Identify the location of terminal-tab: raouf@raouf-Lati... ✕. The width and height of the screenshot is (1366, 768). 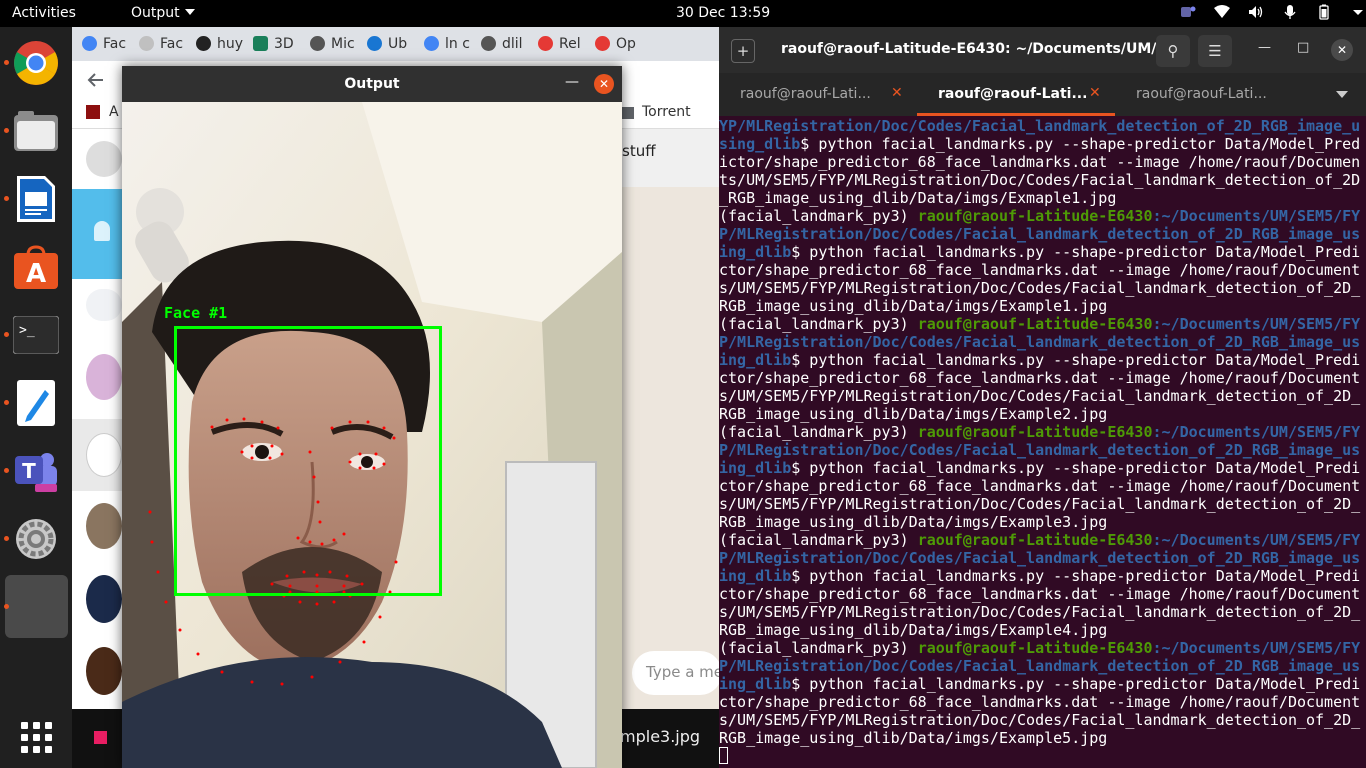
(818, 94).